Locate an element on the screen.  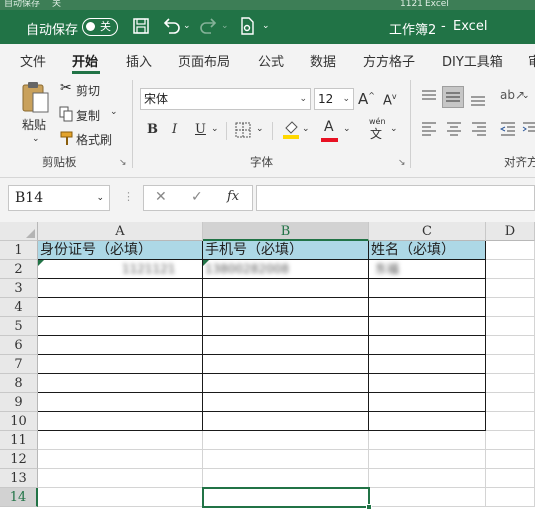
cell-d12 is located at coordinates (510, 459).